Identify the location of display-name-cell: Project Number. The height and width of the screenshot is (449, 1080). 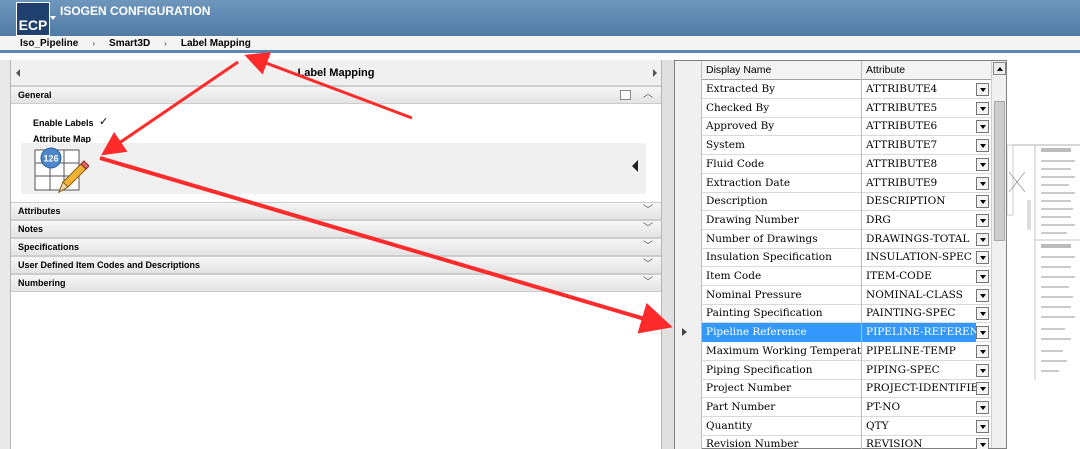
(782, 389).